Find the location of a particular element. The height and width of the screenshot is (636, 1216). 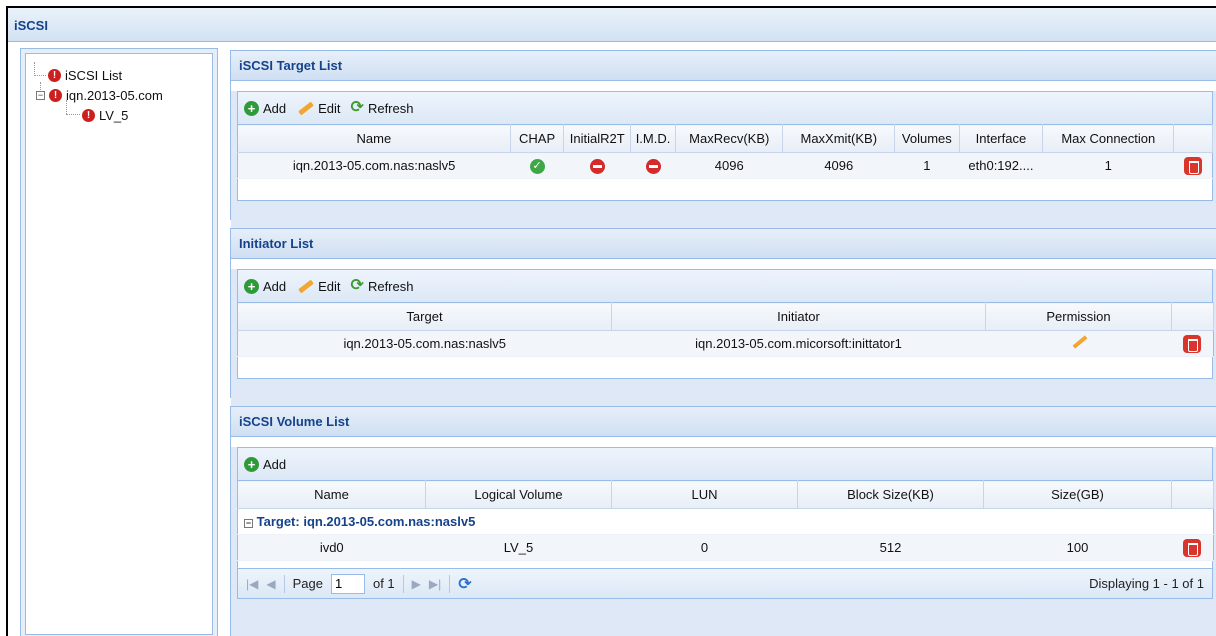

column-header: I.M.D. is located at coordinates (653, 138).